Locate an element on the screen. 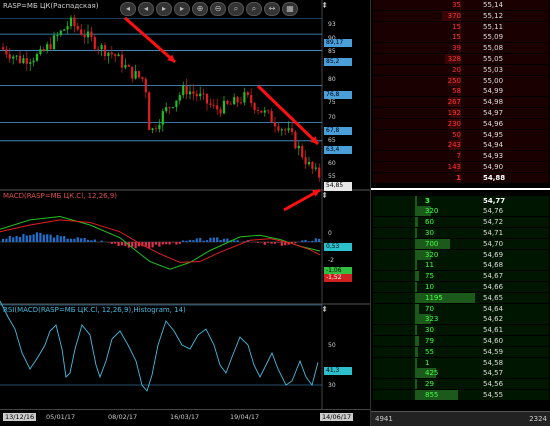 This screenshot has width=550, height=426. ask-row: 1 54,88 is located at coordinates (461, 177).